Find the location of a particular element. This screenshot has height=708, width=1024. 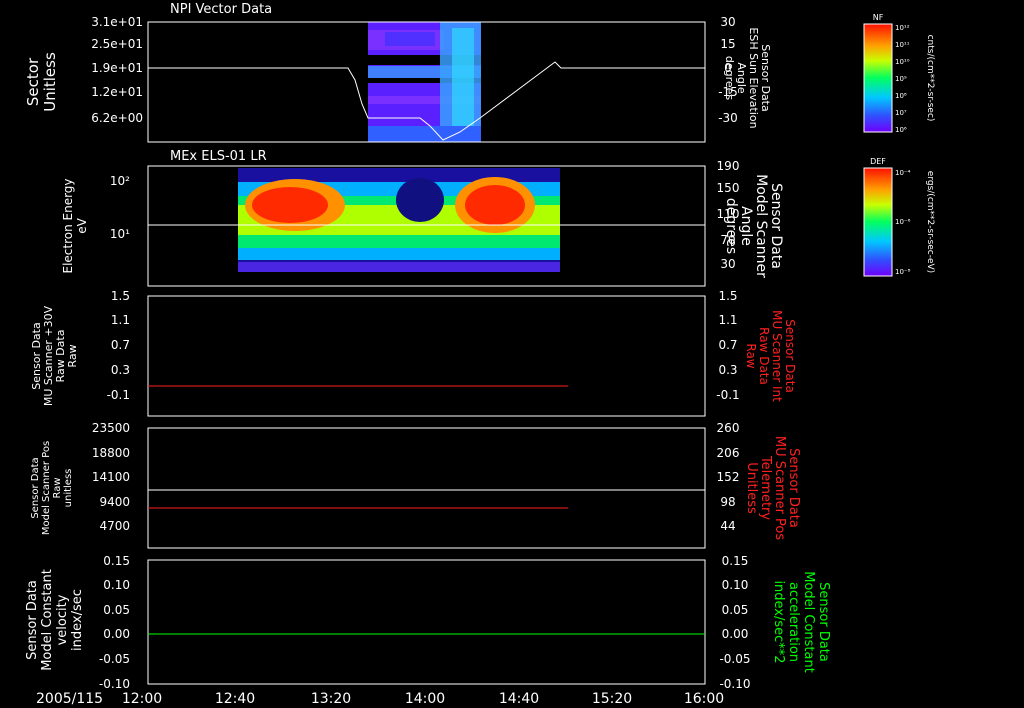

colorbar-tick: 10⁻⁴ is located at coordinates (903, 173).